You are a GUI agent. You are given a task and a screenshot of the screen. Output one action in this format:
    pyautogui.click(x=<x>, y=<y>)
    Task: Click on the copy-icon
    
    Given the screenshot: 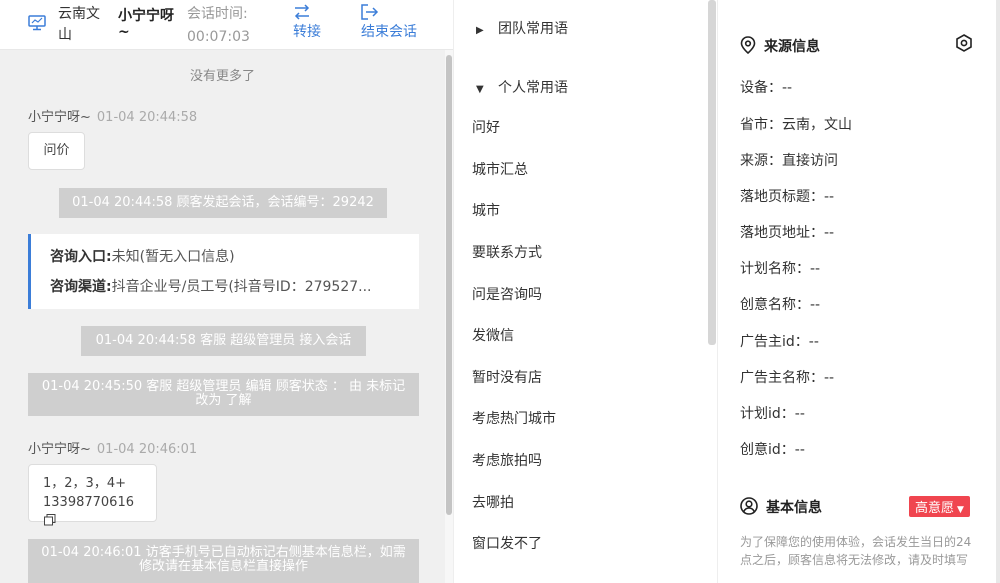 What is the action you would take?
    pyautogui.click(x=50, y=520)
    